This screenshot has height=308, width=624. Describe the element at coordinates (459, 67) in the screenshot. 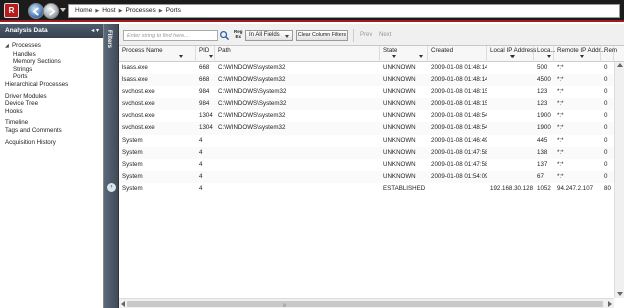

I see `cell-created: 2009-01-08 01:48:14Z` at that location.